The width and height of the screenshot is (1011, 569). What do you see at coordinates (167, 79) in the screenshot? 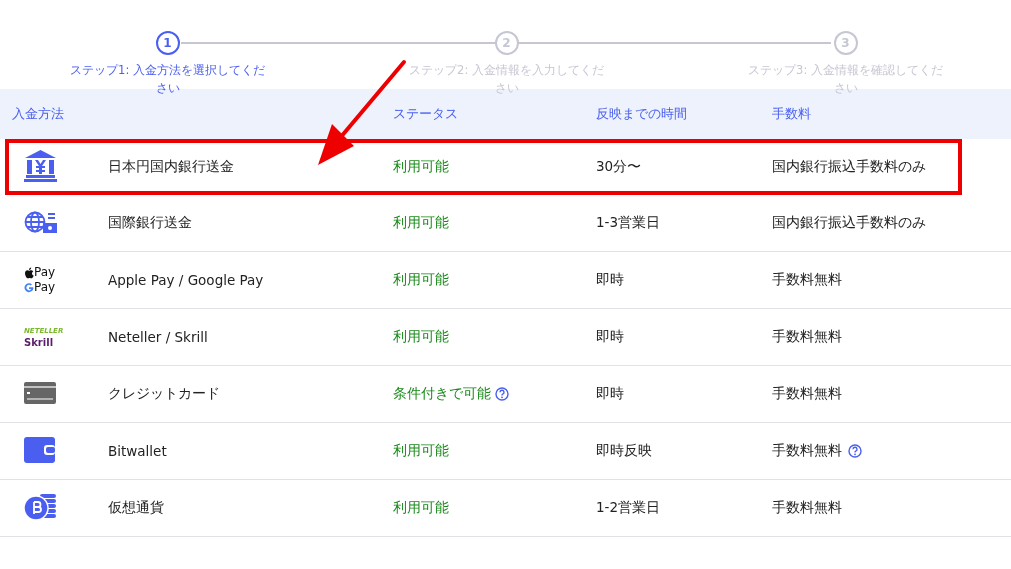
I see `step-label: ステップ1: 入金方法を選択してください` at bounding box center [167, 79].